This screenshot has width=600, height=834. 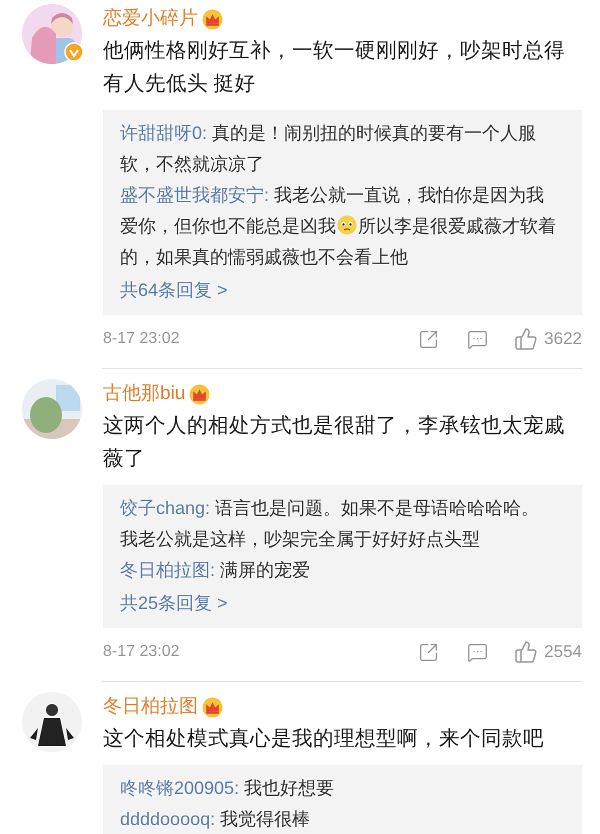 What do you see at coordinates (329, 149) in the screenshot?
I see `reply-text: 许甜甜呀0: 真的是！闹别扭的时候真的要有一个人服软，不然就凉凉了` at bounding box center [329, 149].